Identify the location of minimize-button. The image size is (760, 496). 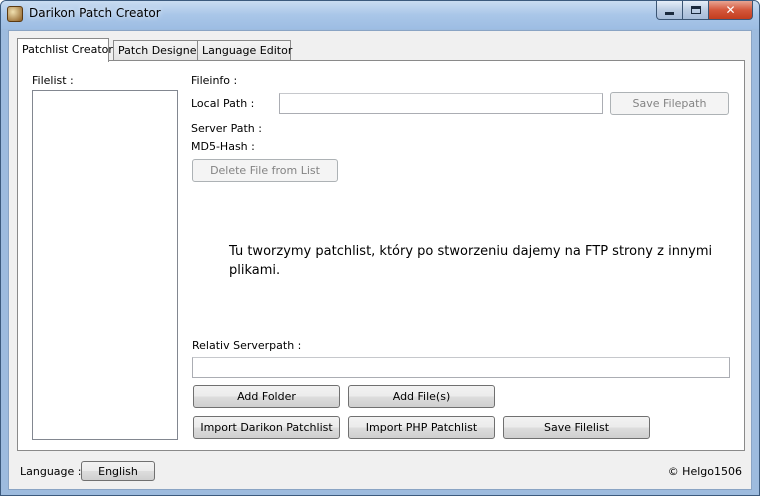
(669, 10).